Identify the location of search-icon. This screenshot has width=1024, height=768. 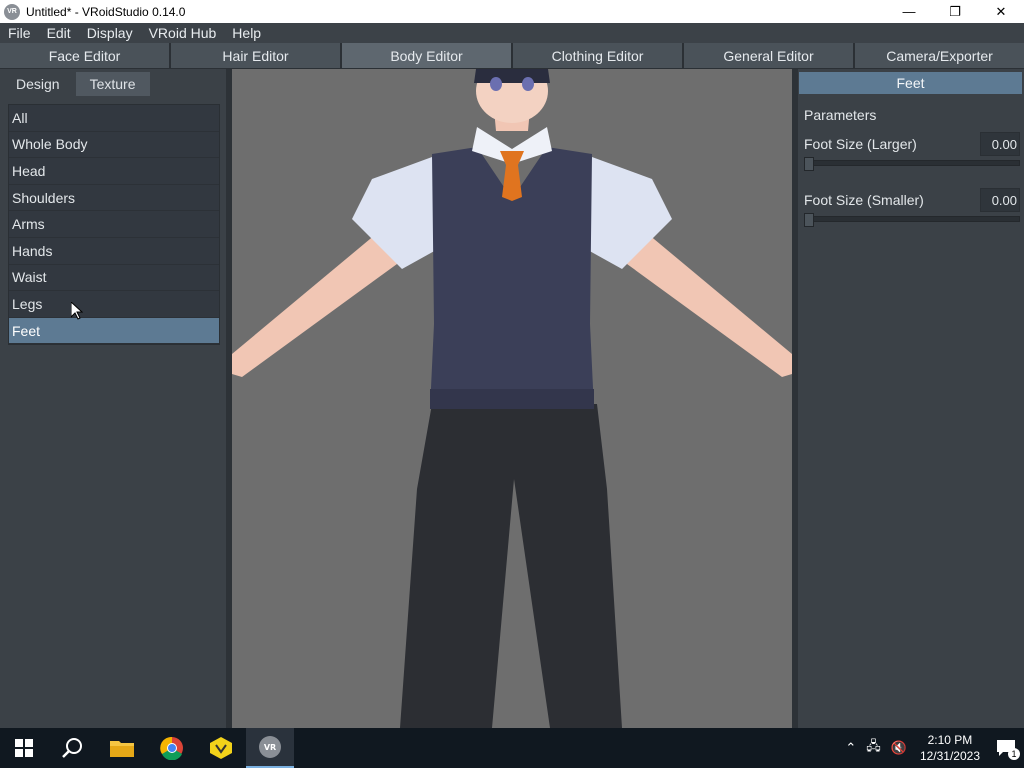
(72, 748).